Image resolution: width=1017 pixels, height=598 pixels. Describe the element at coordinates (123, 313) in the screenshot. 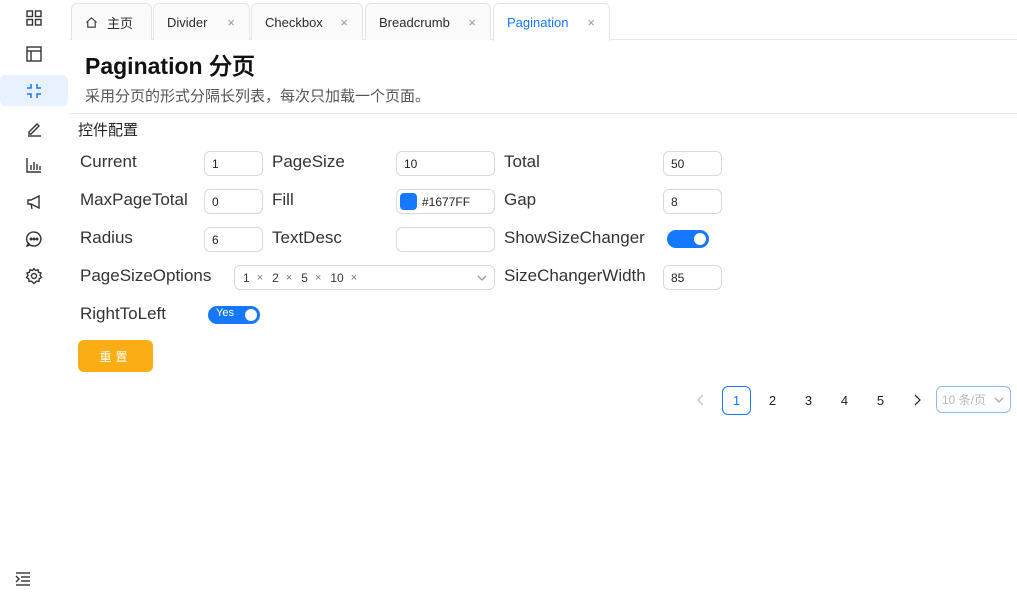

I see `righttoleft-label: RightToLeft` at that location.